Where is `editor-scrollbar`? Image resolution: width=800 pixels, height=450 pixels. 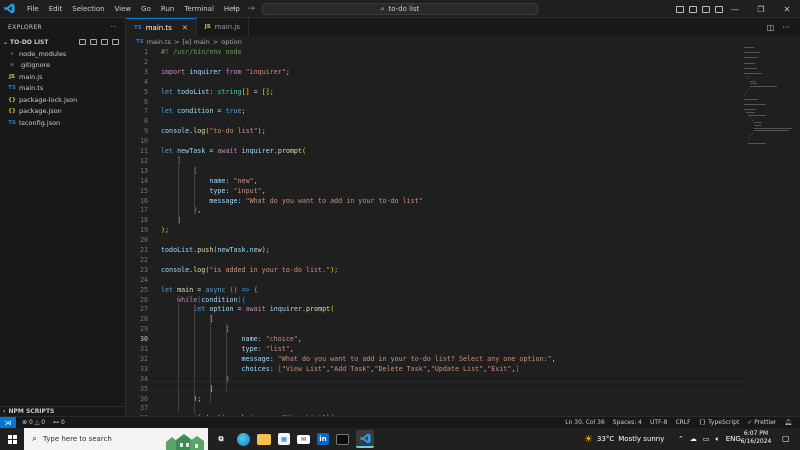 editor-scrollbar is located at coordinates (796, 231).